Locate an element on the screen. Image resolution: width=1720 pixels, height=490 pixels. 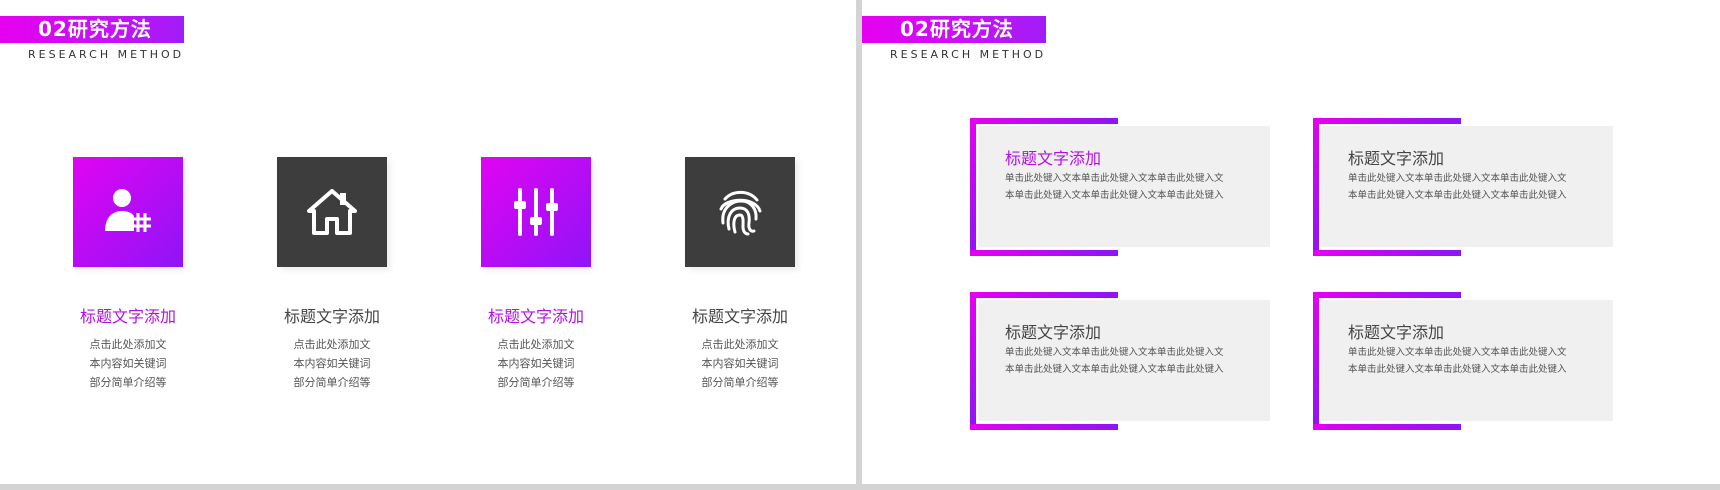
user-hash-icon is located at coordinates (128, 210).